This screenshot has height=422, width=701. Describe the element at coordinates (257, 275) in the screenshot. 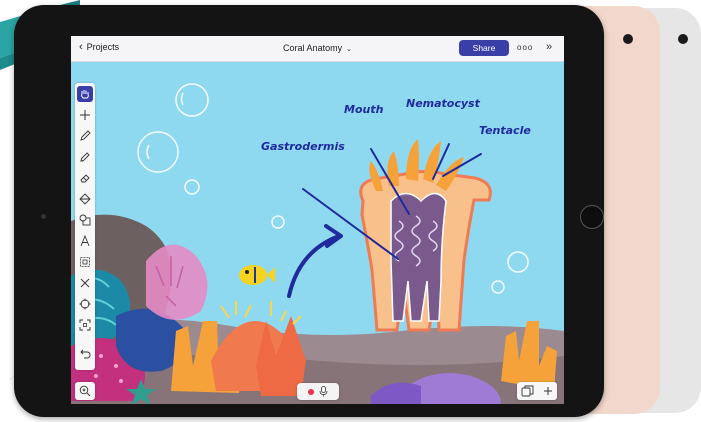

I see `yellow-fish` at that location.